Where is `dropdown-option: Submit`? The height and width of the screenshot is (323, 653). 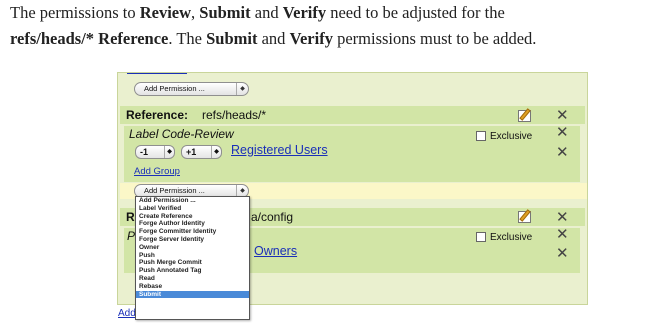
dropdown-option: Submit is located at coordinates (192, 294).